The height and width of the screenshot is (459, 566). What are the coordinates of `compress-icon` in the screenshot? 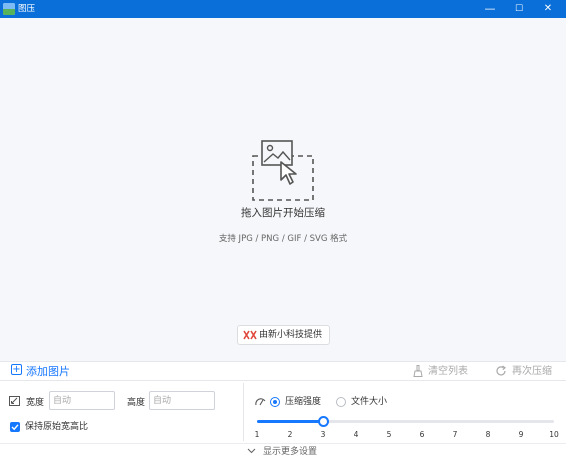 It's located at (260, 402).